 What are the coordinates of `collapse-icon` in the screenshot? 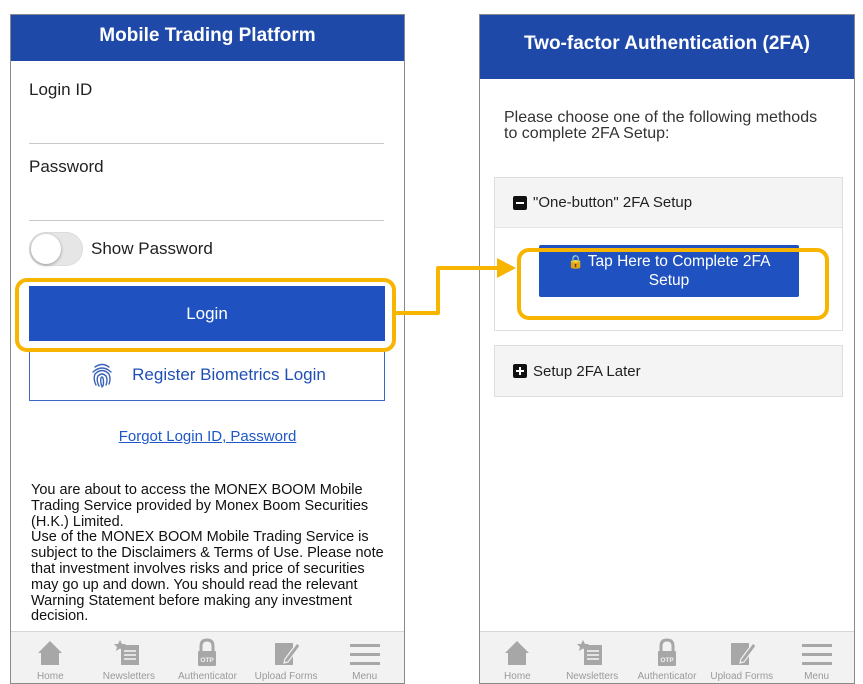 It's located at (520, 202).